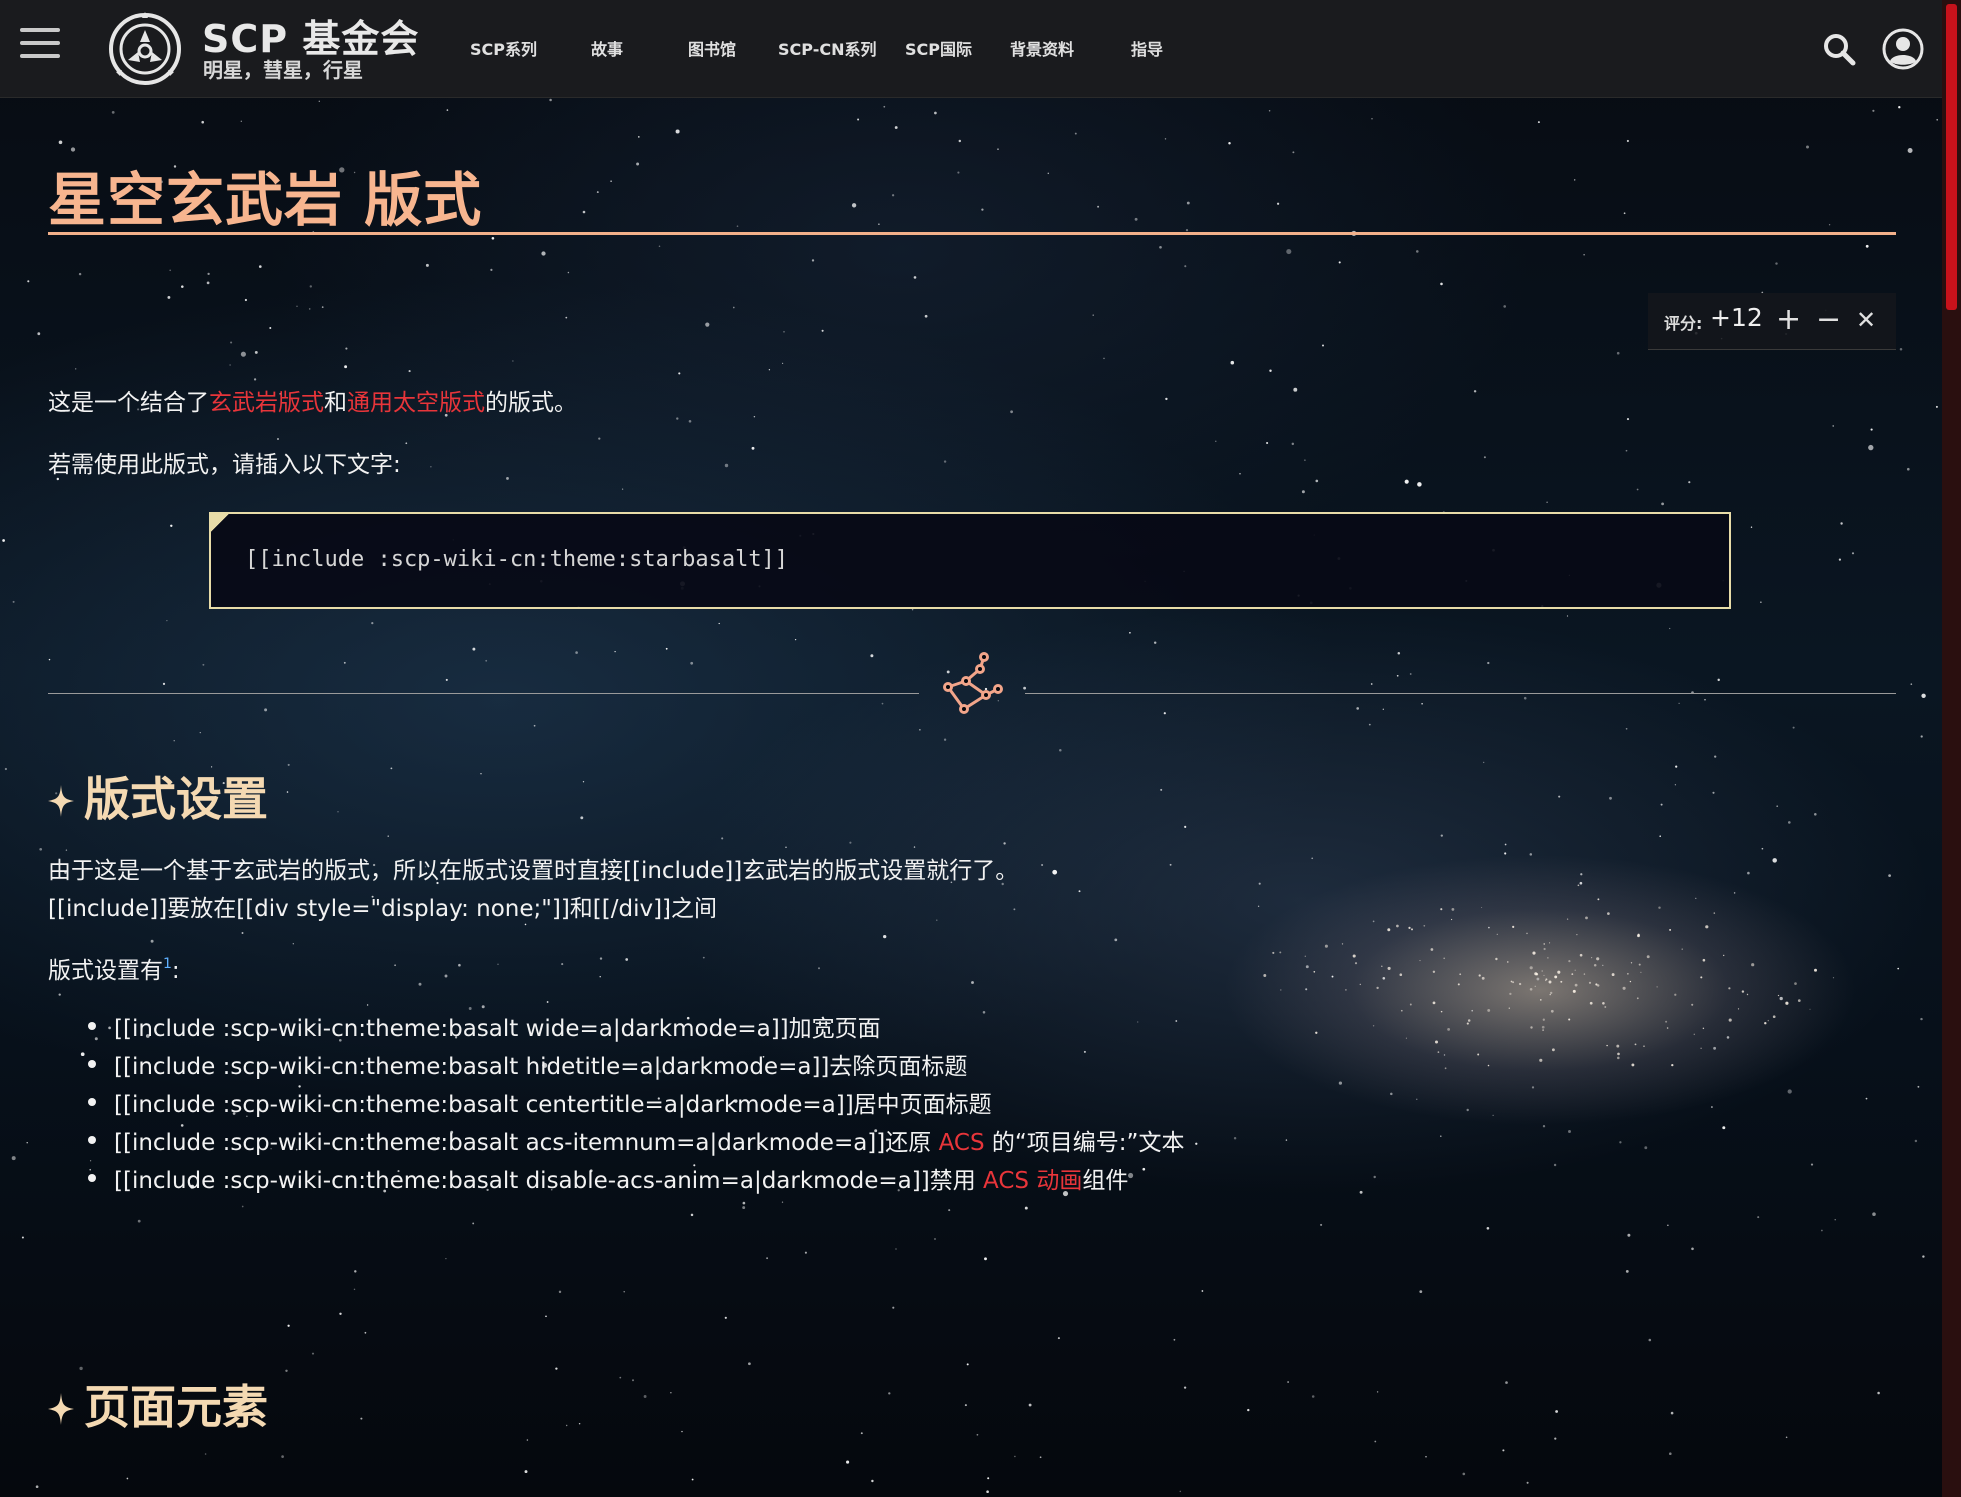 This screenshot has width=1961, height=1497. What do you see at coordinates (176, 799) in the screenshot?
I see `section-heading-text: 版式设置` at bounding box center [176, 799].